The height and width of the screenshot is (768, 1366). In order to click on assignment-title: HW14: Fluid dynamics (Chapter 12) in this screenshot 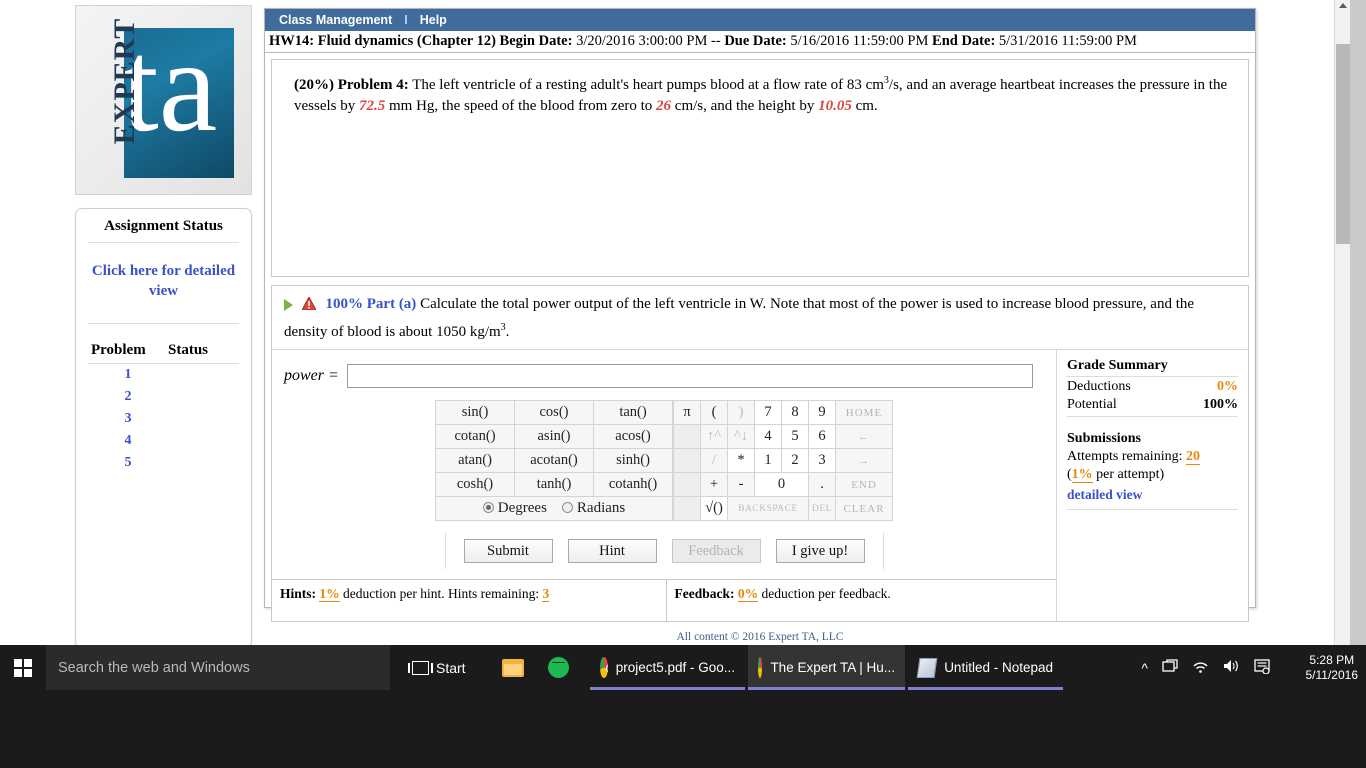, I will do `click(382, 41)`.